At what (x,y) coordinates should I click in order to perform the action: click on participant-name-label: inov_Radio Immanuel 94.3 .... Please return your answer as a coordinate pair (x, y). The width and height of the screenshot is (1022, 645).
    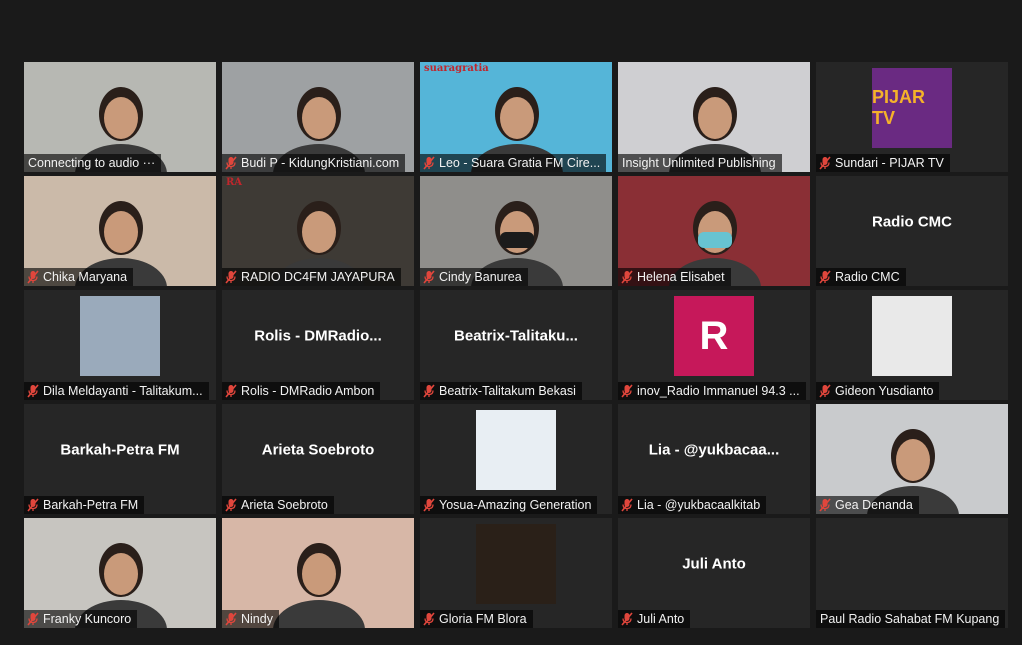
    Looking at the image, I should click on (712, 391).